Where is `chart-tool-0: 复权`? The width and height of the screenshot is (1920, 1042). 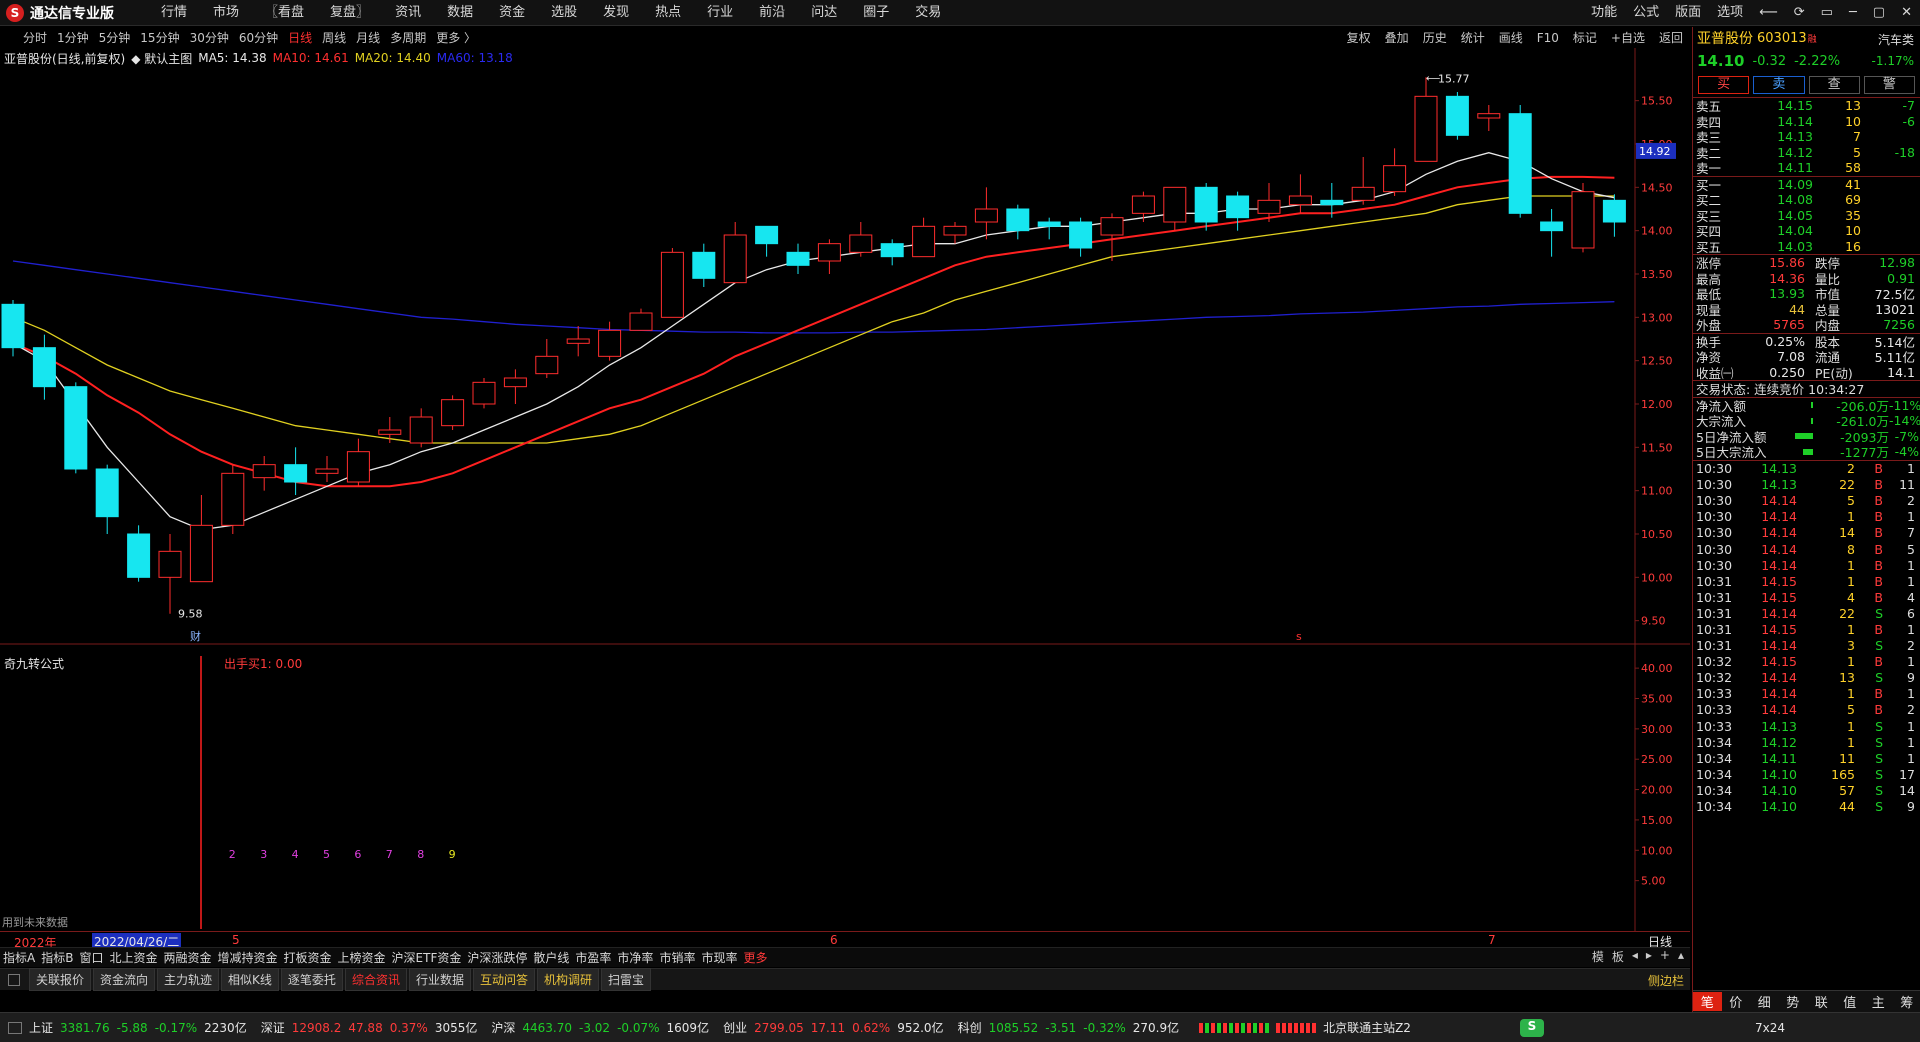
chart-tool-0: 复权 is located at coordinates (1359, 38).